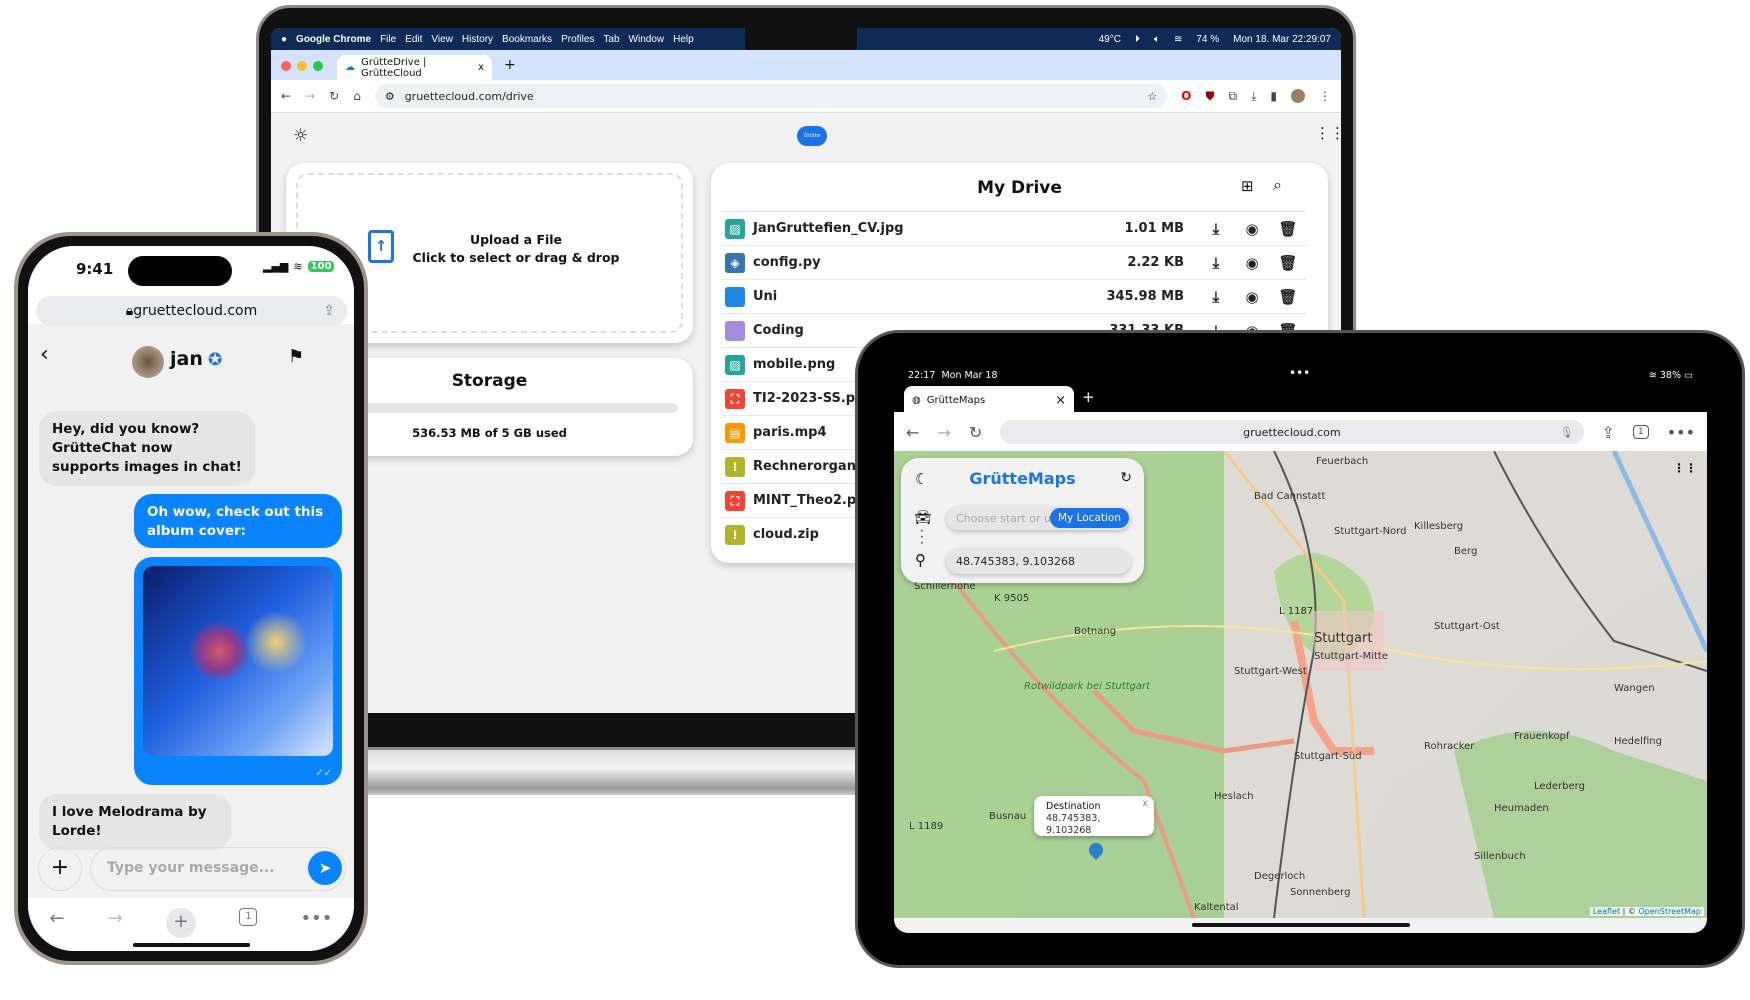 This screenshot has height=1000, width=1750. Describe the element at coordinates (191, 311) in the screenshot. I see `url-bar: 🔒︎ gruettecloud.com ⇪` at that location.